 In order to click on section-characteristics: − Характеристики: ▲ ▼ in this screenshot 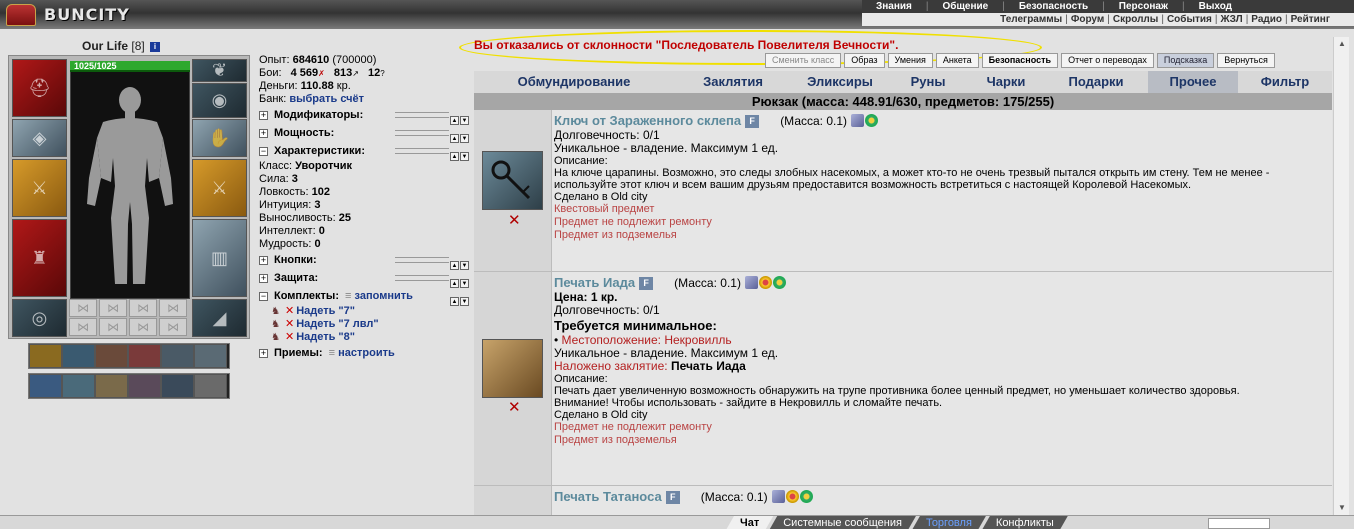, I will do `click(364, 151)`.